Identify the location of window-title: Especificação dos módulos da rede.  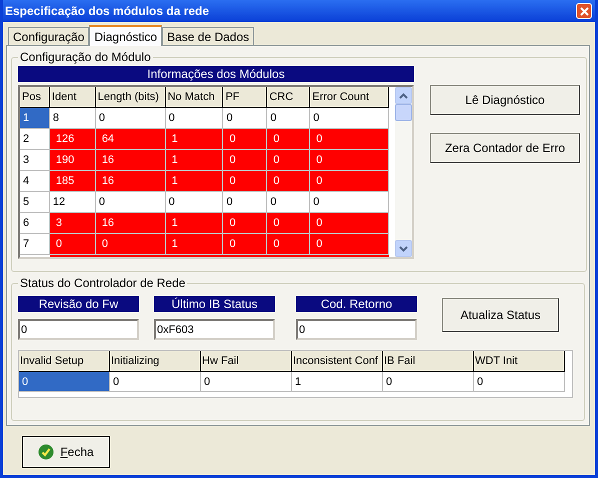
(107, 11).